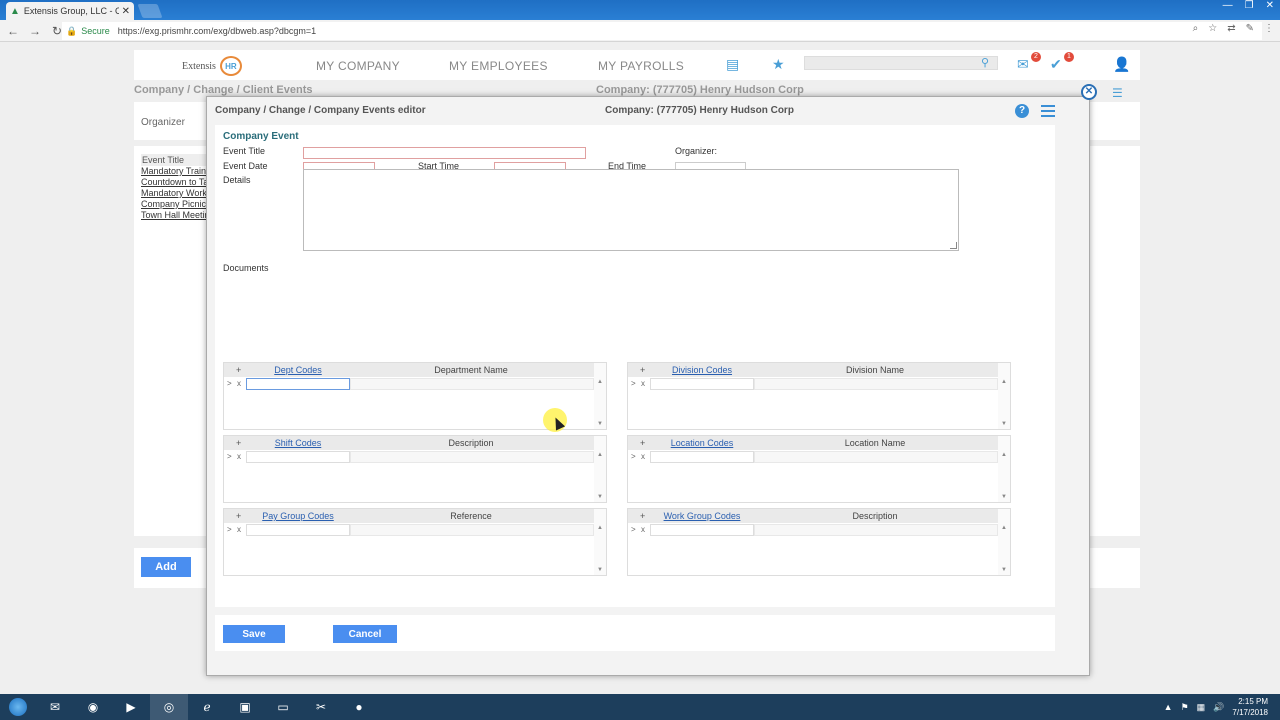 This screenshot has width=1280, height=720. Describe the element at coordinates (901, 63) in the screenshot. I see `header-search-input: ⚲` at that location.